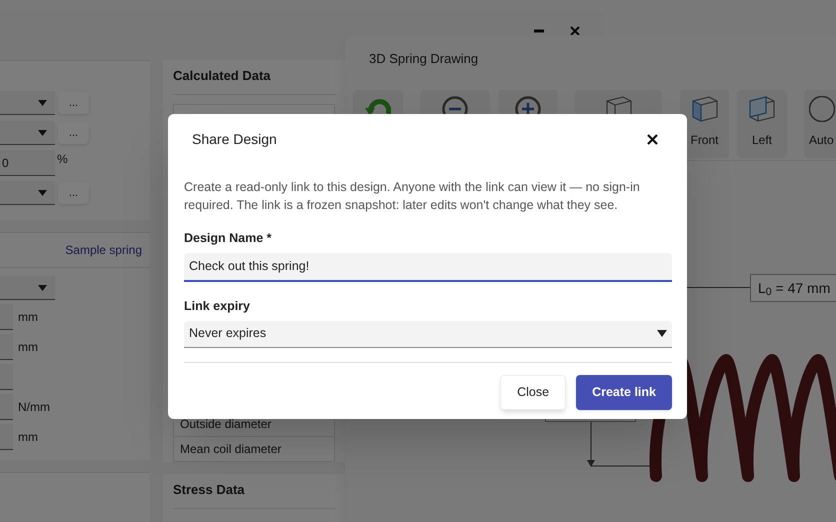 This screenshot has height=522, width=836. I want to click on dialog-description: Create a read-only link to this design. Anyone with the link can view it — no sign-in required. The link is a frozen snapshot: later edits won't change what they see., so click(412, 196).